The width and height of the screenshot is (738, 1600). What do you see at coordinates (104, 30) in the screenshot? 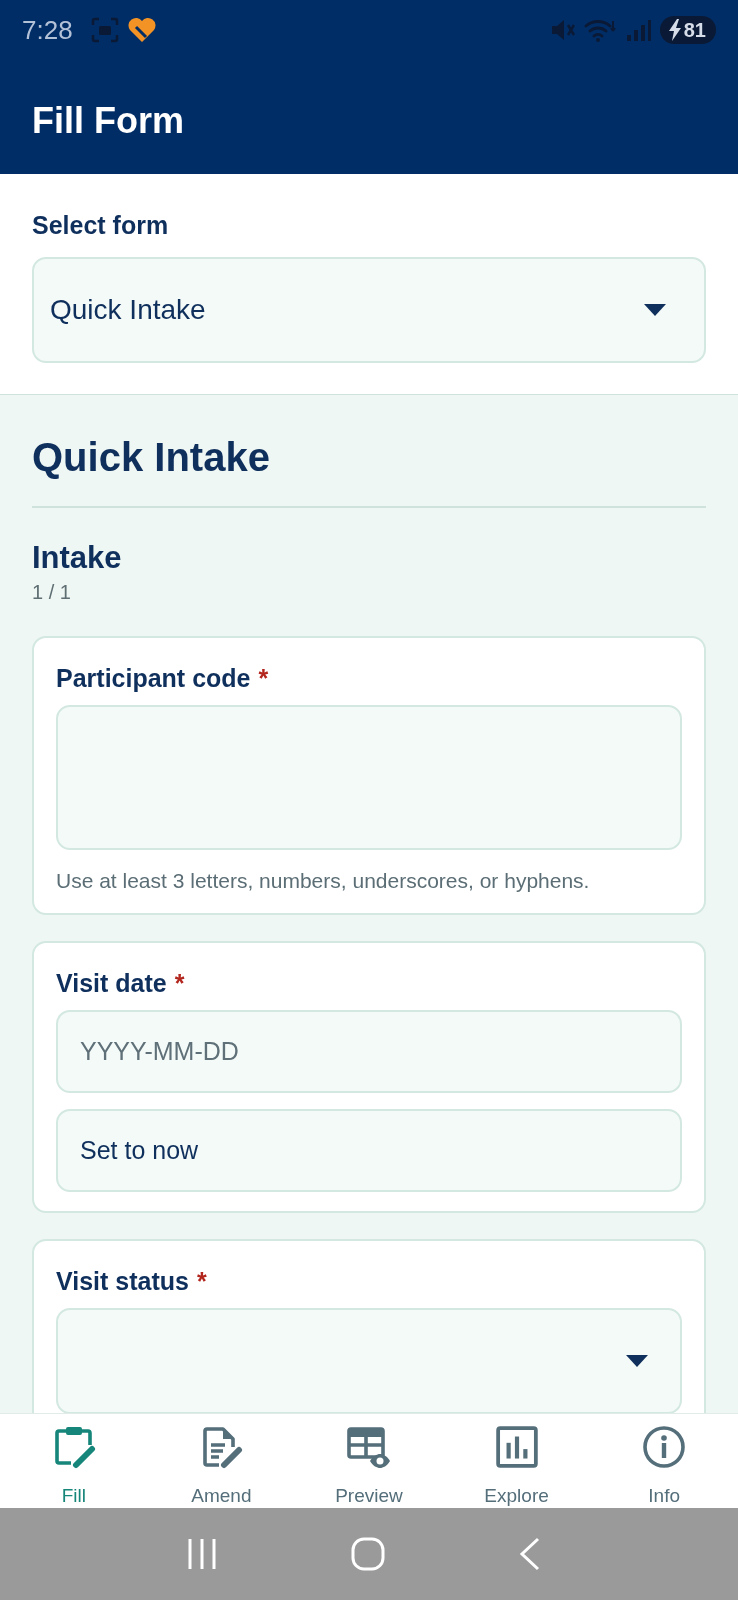
I see `screenshot-icon` at bounding box center [104, 30].